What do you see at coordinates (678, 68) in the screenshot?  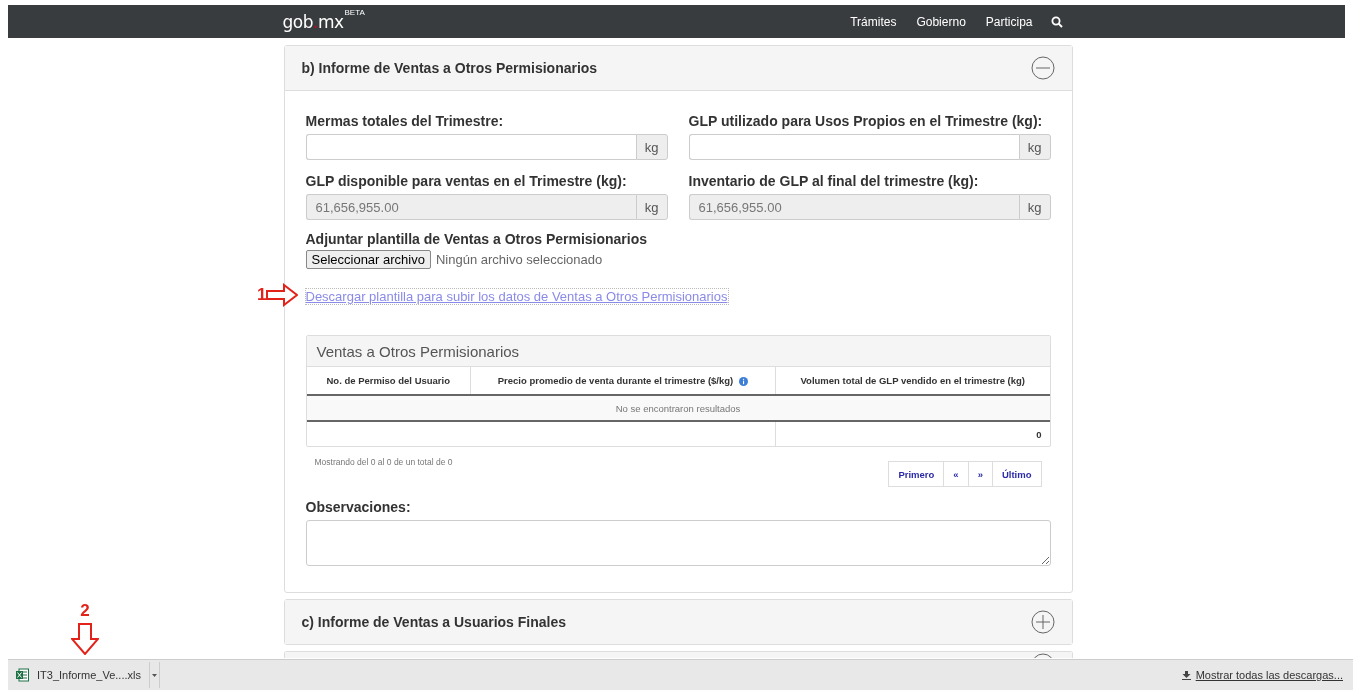 I see `panel-header: b) Informe de Ventas a Otros Permisionarios` at bounding box center [678, 68].